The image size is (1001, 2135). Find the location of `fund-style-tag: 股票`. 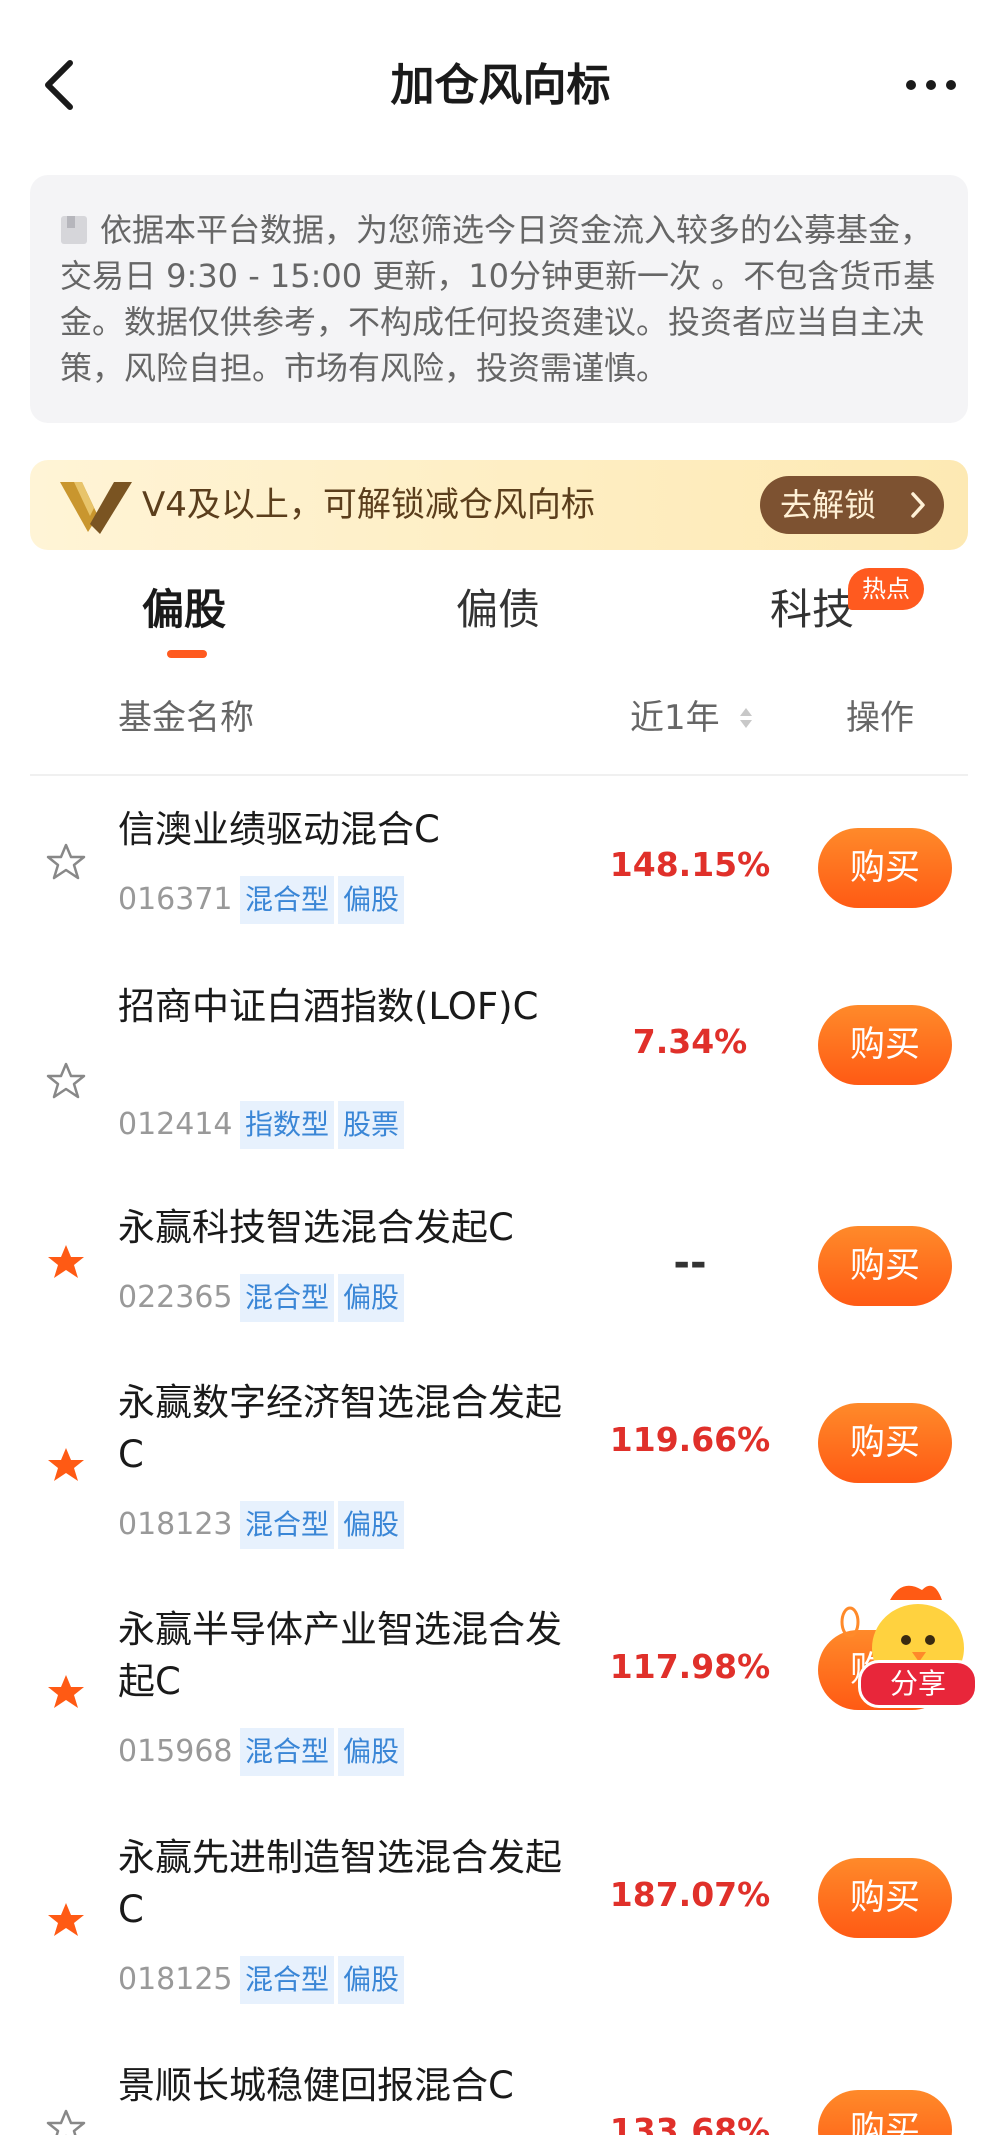

fund-style-tag: 股票 is located at coordinates (371, 1125).